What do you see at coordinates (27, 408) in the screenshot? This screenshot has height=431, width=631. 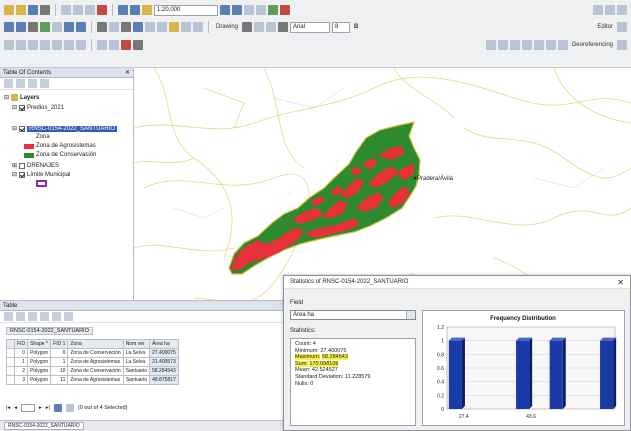 I see `record-number-input` at bounding box center [27, 408].